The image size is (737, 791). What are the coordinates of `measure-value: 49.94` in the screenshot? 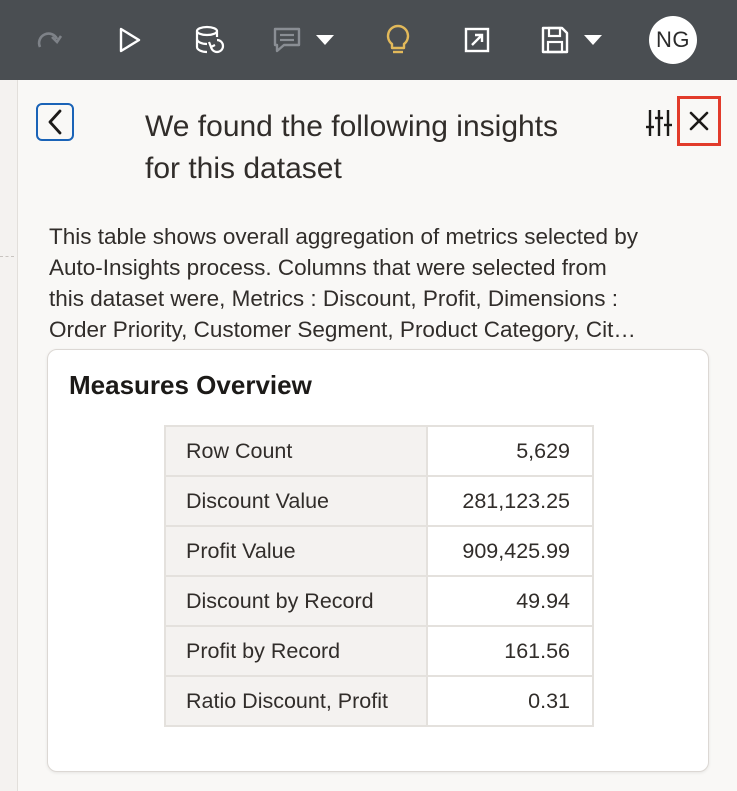 It's located at (510, 601).